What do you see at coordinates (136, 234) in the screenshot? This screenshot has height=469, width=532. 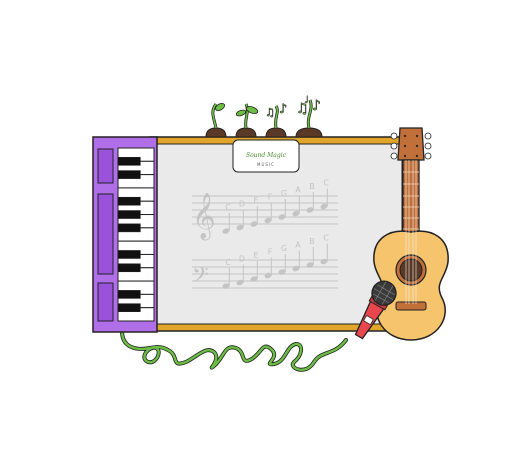 I see `piano-keys` at bounding box center [136, 234].